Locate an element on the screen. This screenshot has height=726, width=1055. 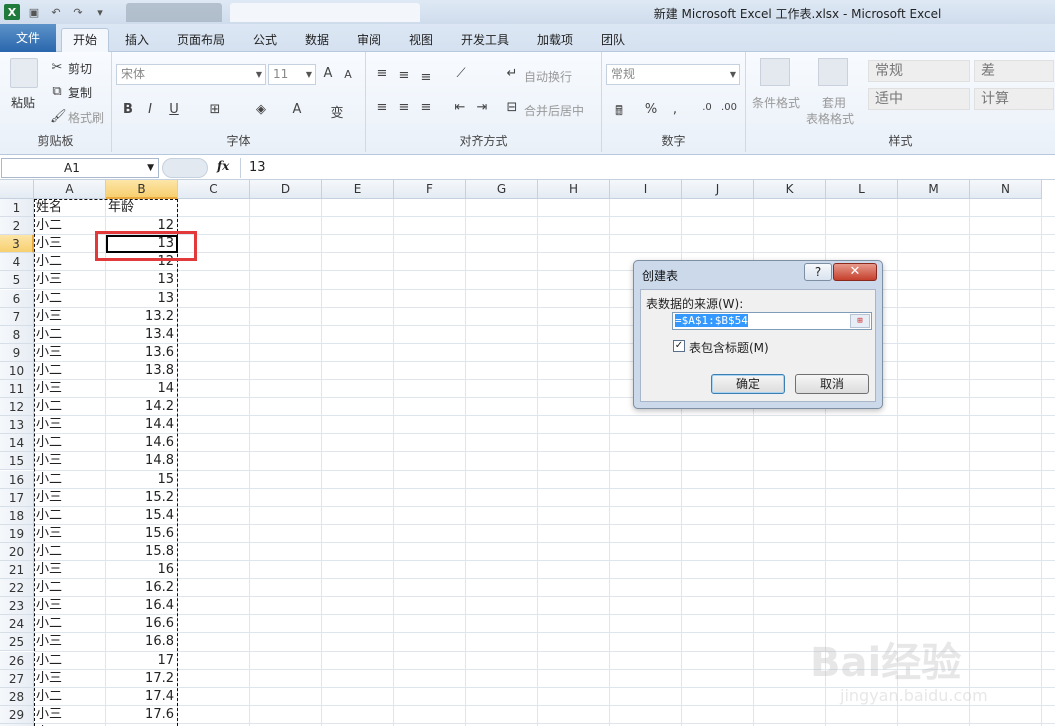
format-as-table-icon is located at coordinates (833, 72).